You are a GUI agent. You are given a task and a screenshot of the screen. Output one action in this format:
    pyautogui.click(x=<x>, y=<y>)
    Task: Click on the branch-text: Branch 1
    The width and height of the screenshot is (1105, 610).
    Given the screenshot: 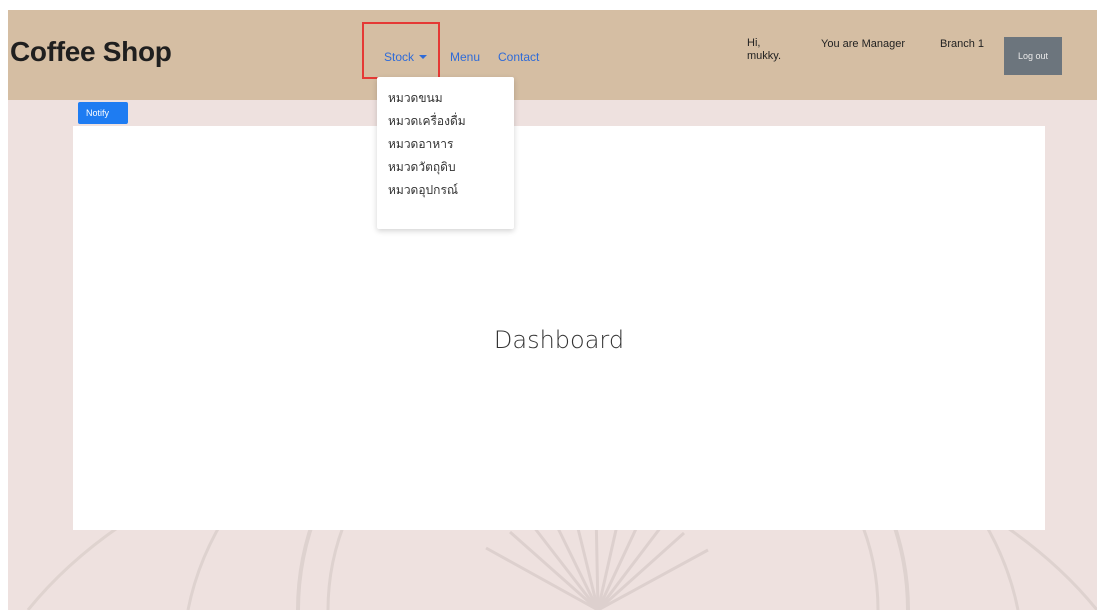 What is the action you would take?
    pyautogui.click(x=962, y=44)
    